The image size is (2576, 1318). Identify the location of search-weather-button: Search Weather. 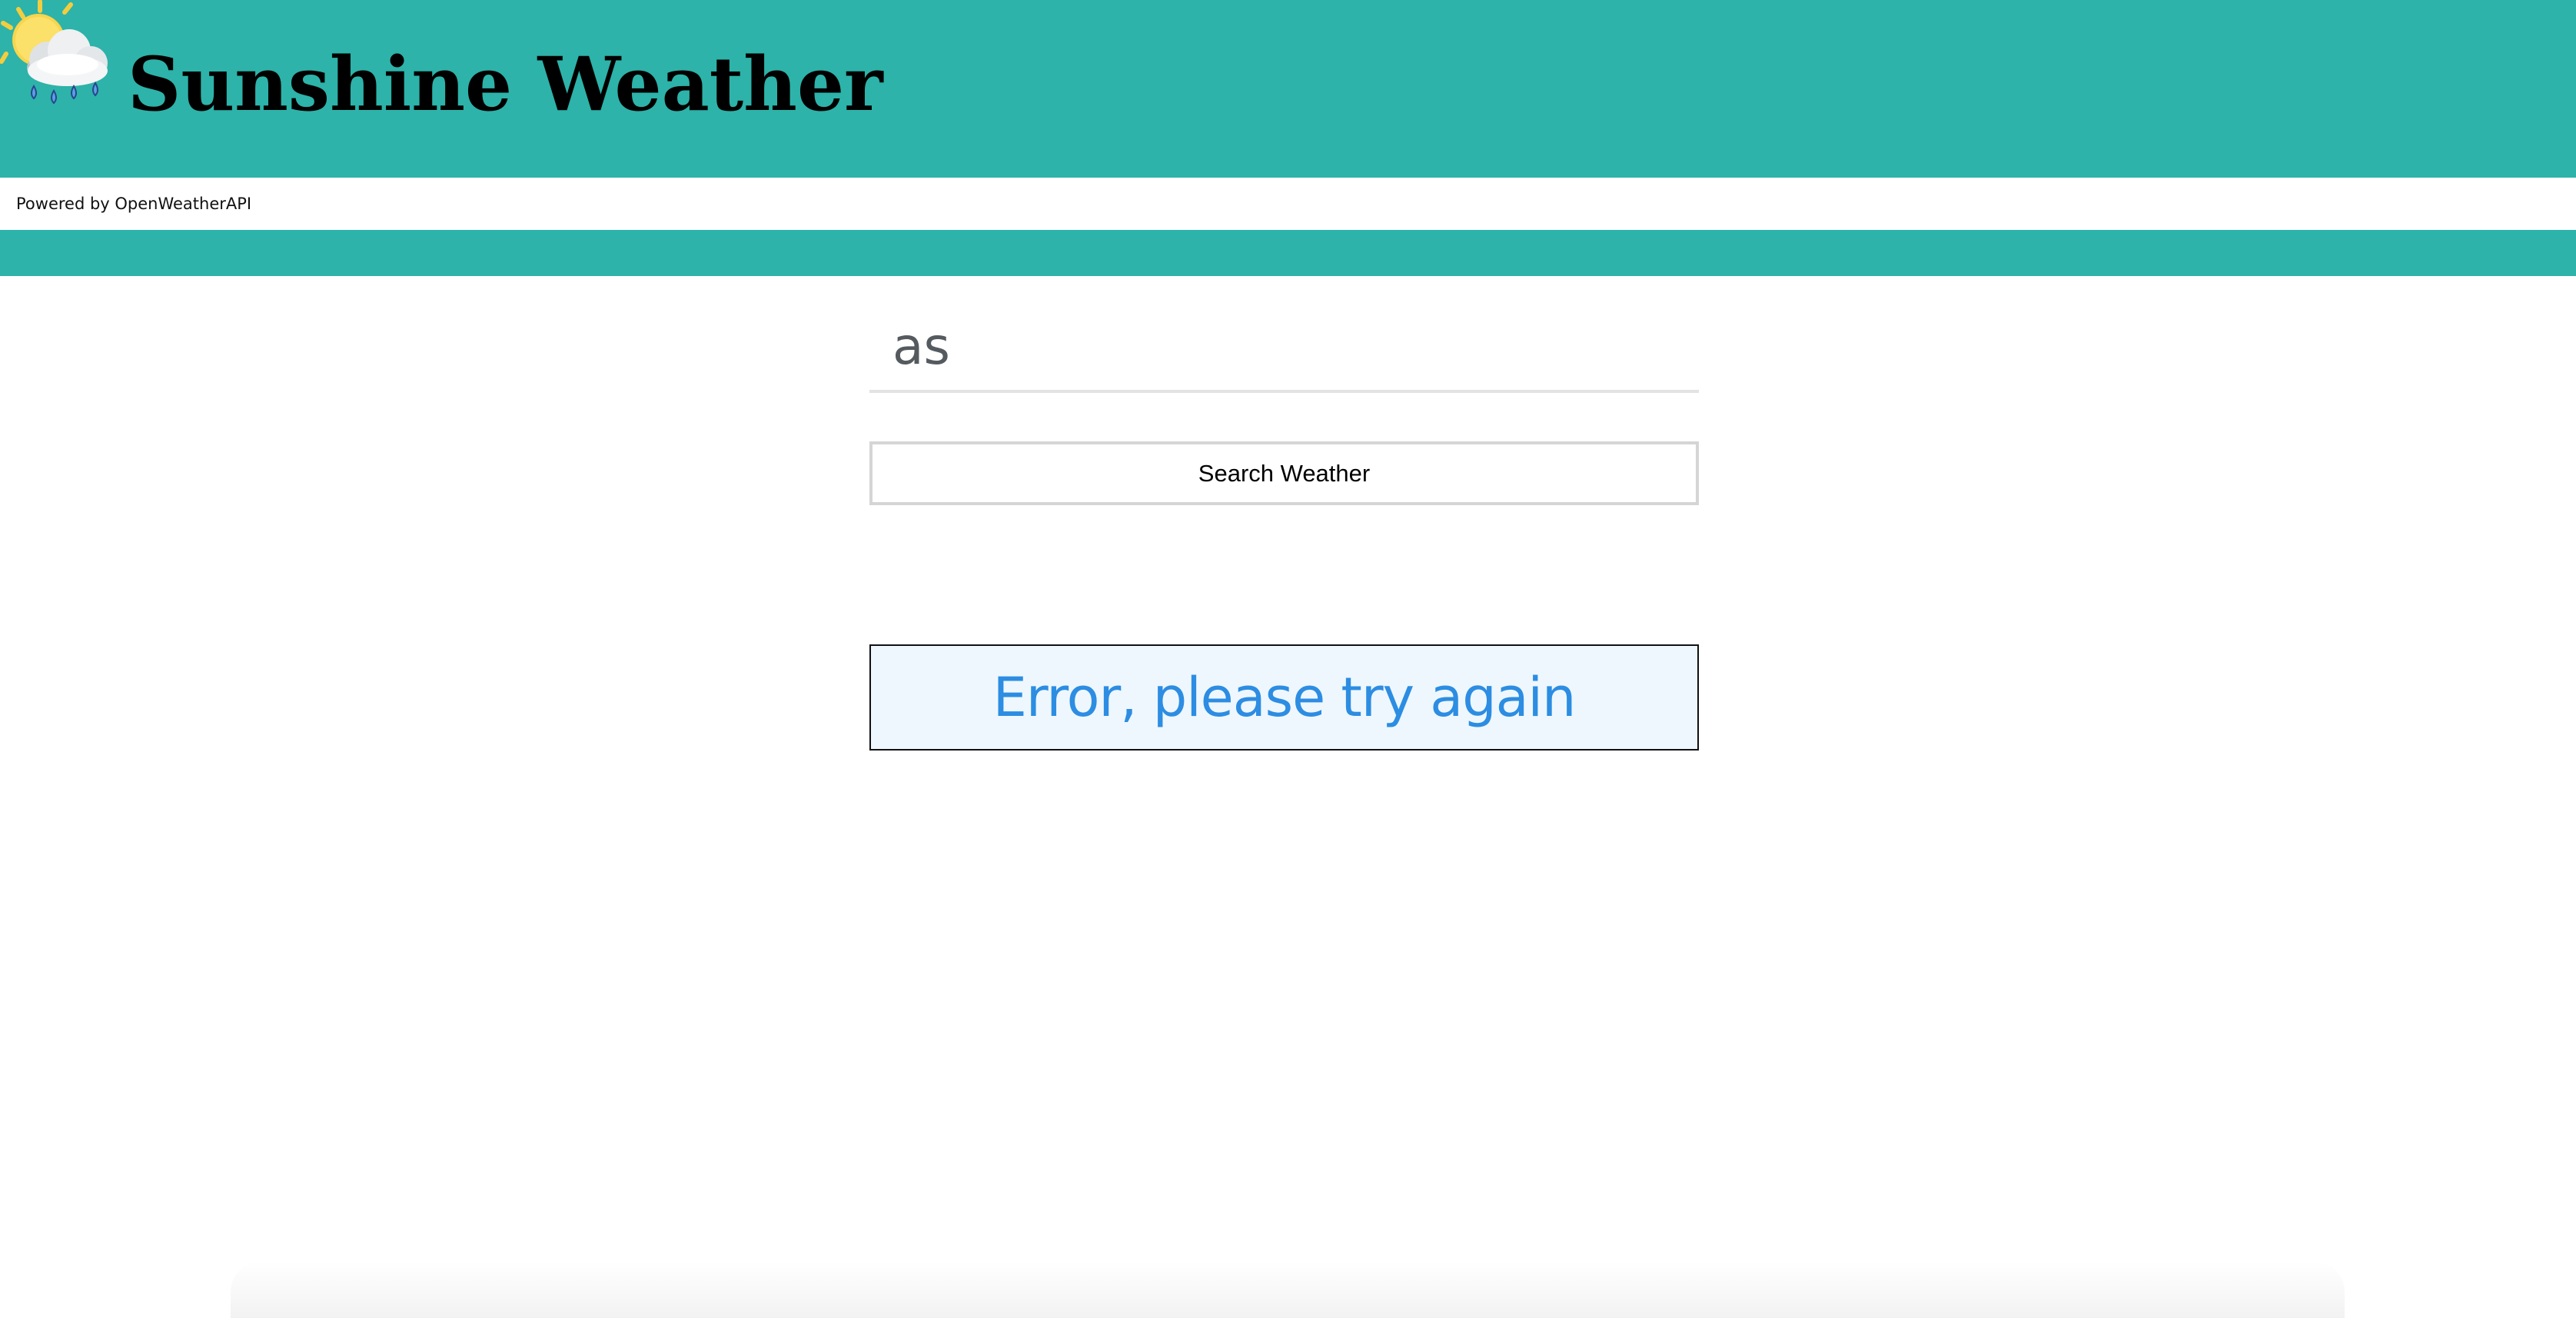
(1284, 473).